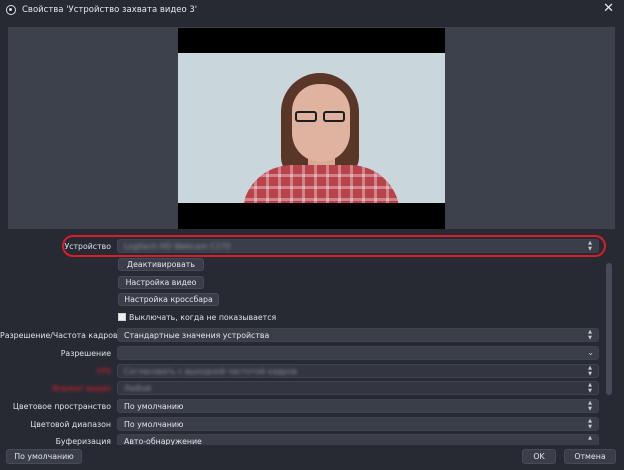  I want to click on buffering-select: Авто-обнаружение ▲, so click(358, 439).